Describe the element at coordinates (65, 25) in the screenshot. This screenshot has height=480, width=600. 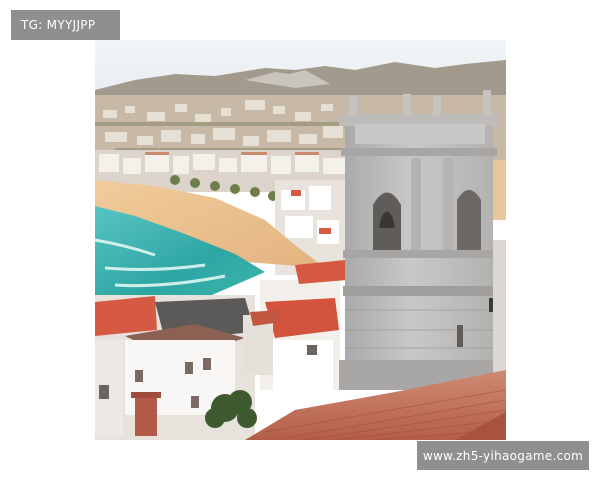
I see `watermark-top-left: TG: MYYJJPP` at that location.